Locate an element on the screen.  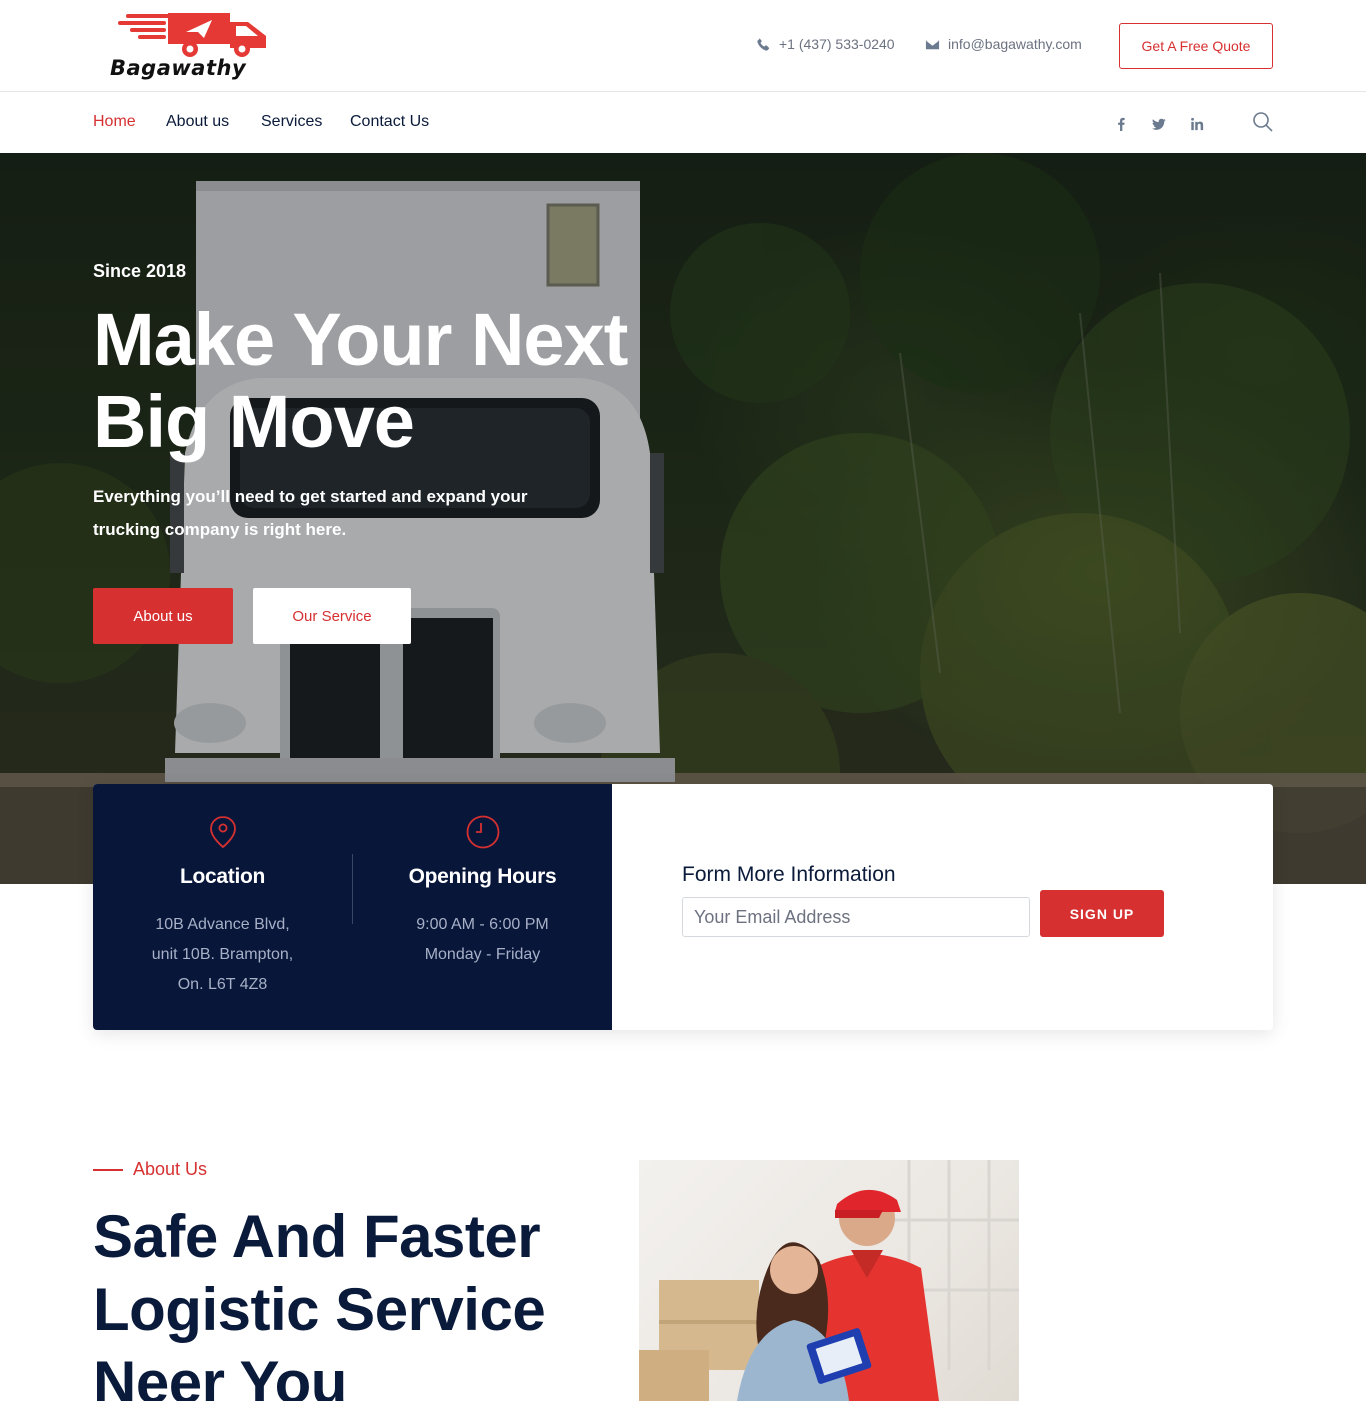
get-quote-button: Get A Free Quote is located at coordinates (1196, 46).